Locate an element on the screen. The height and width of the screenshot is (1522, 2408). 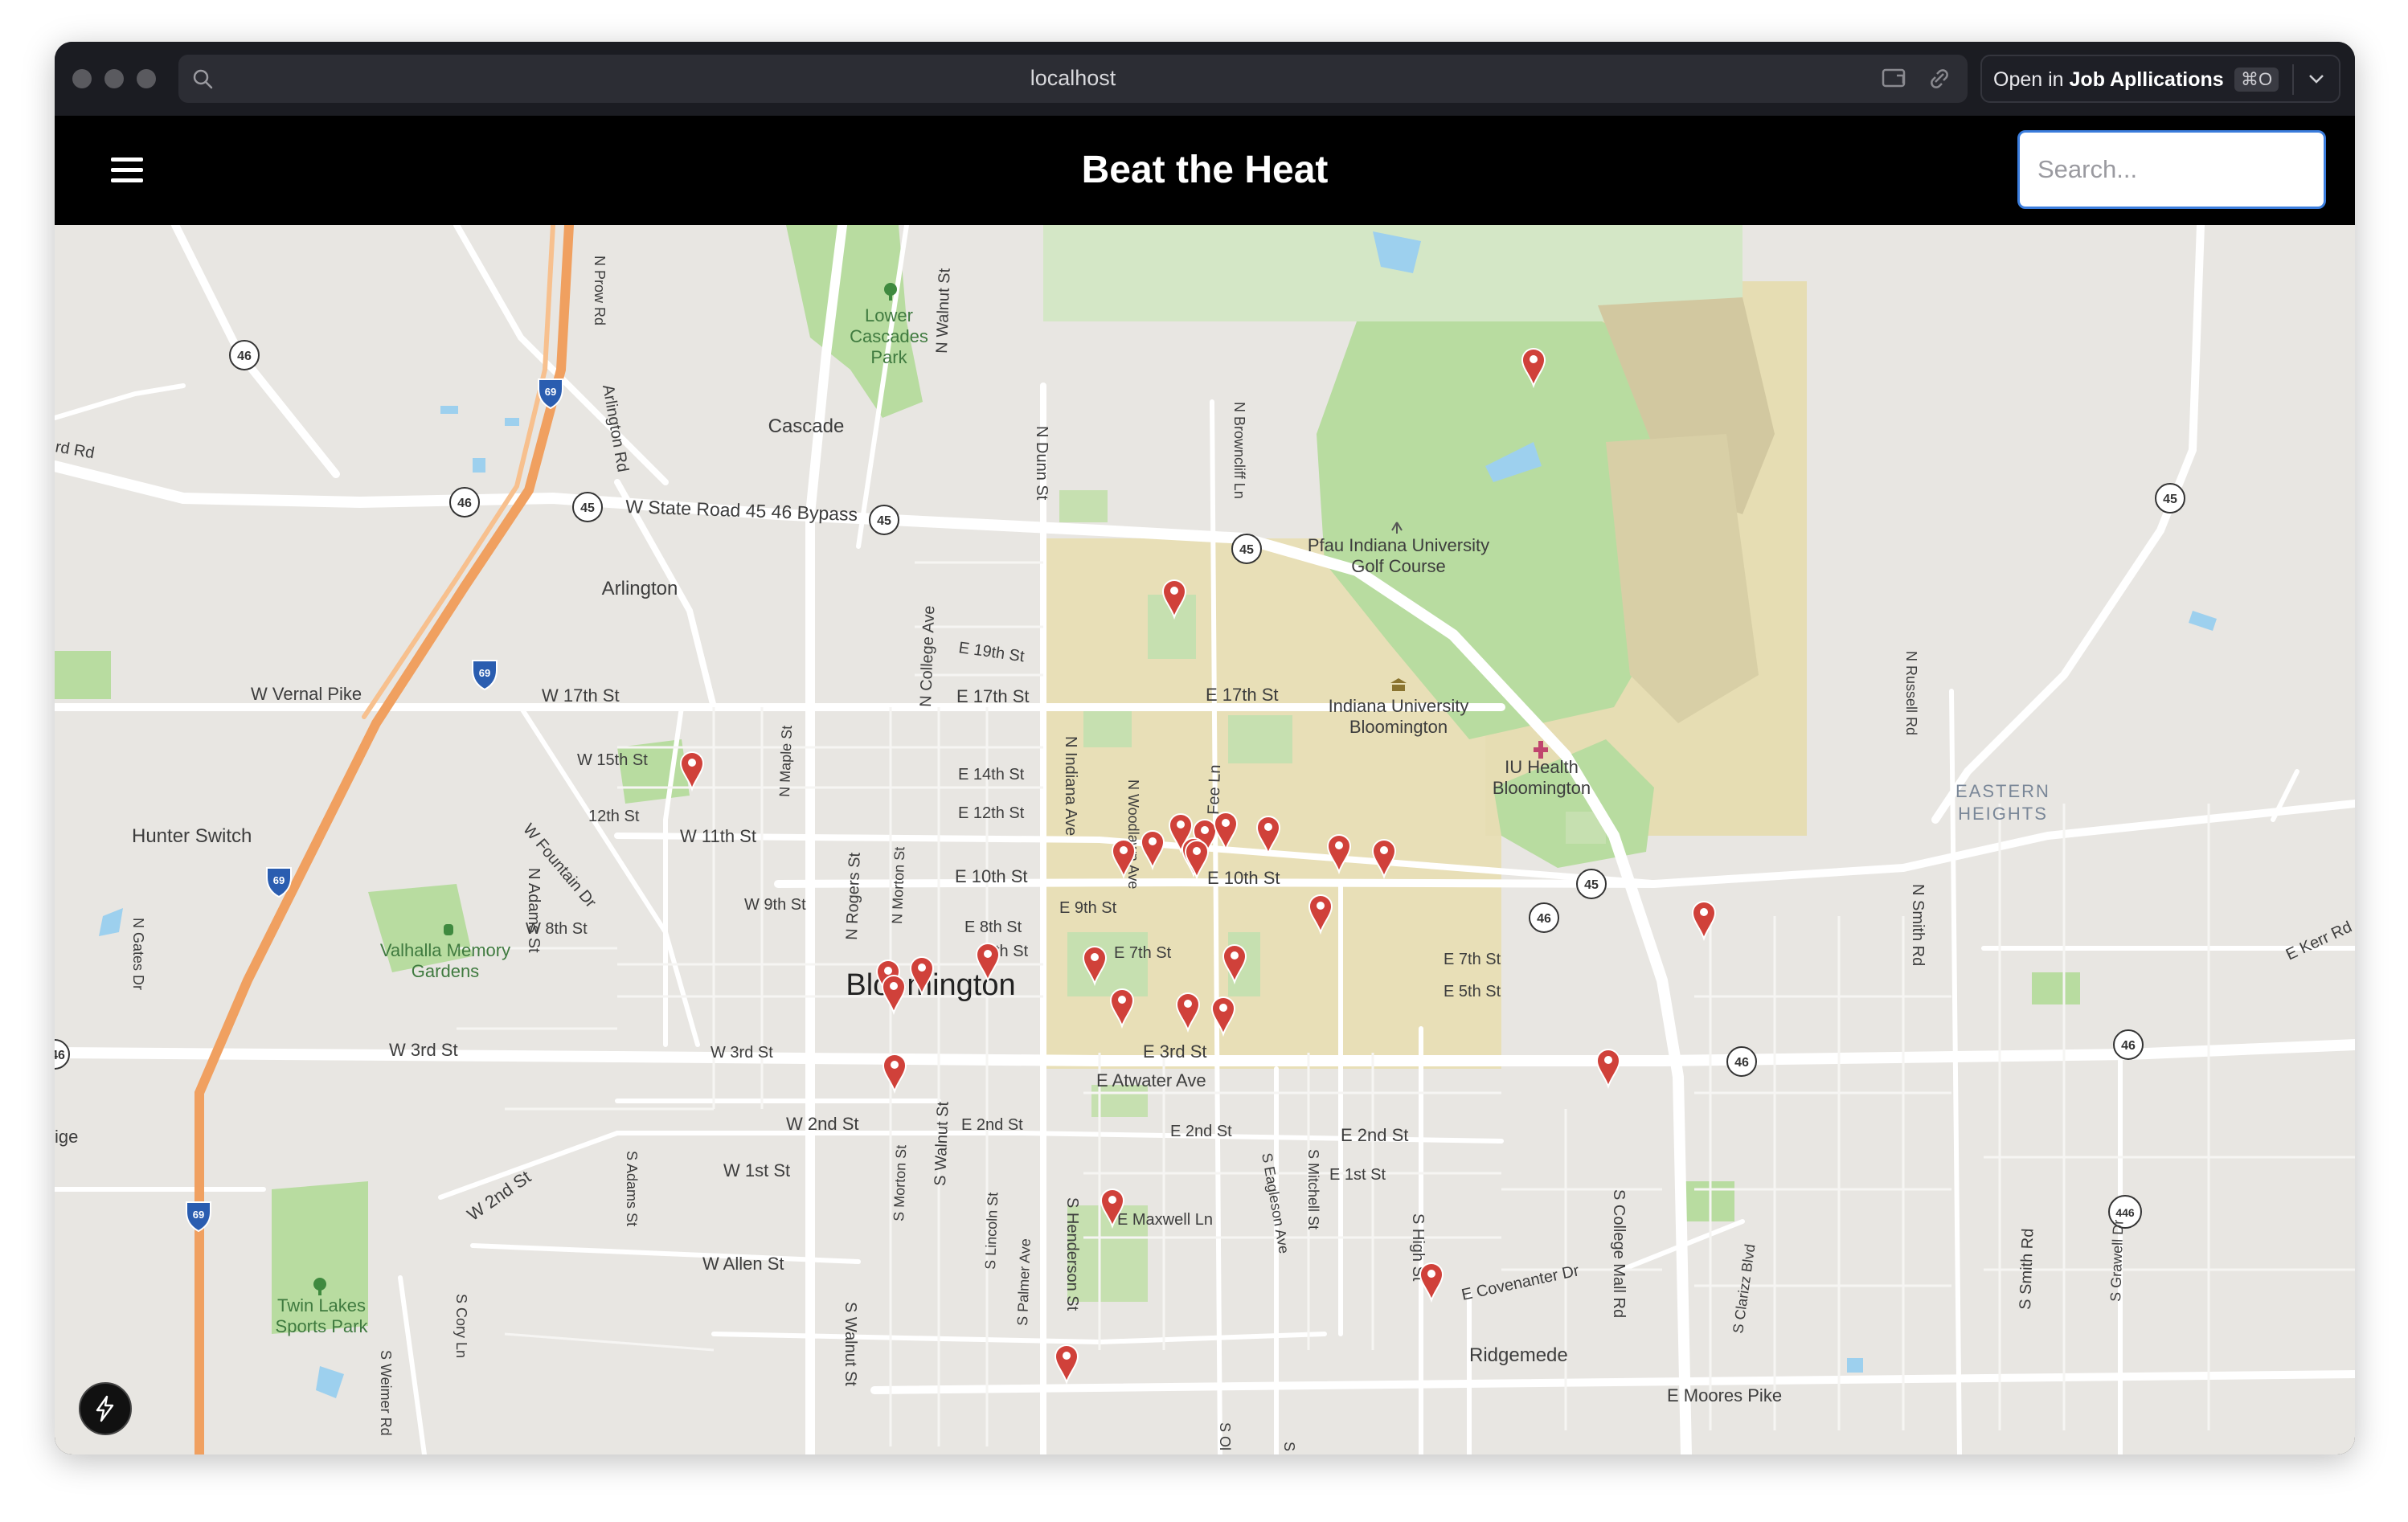
place-label: Hunter Switch is located at coordinates (192, 836).